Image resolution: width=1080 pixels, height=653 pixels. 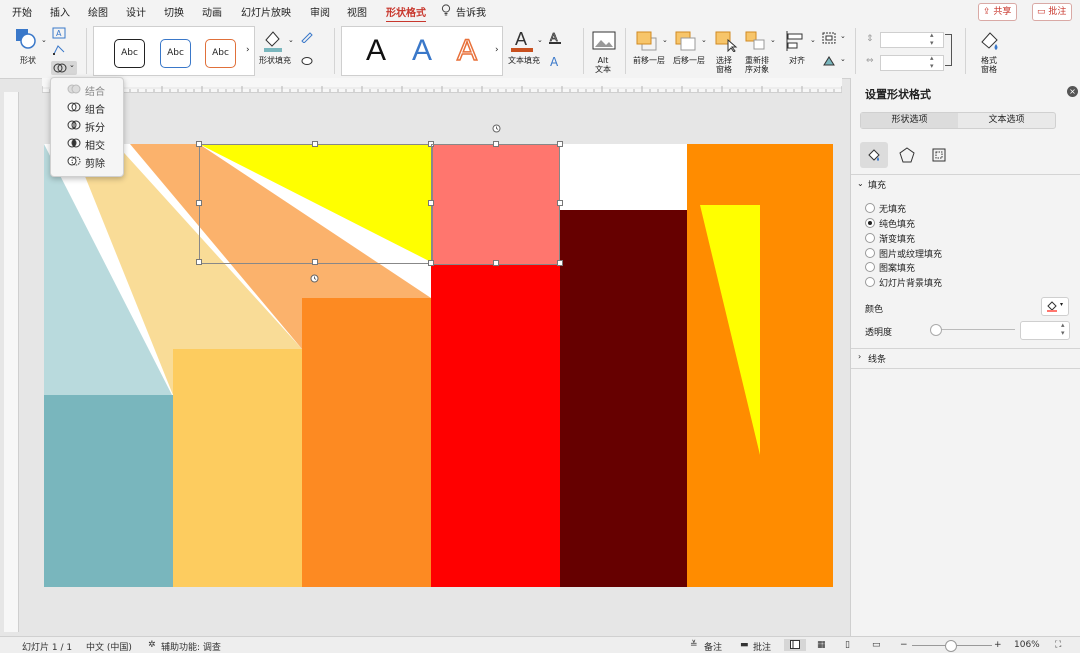 What do you see at coordinates (726, 41) in the screenshot?
I see `selection-pane-button` at bounding box center [726, 41].